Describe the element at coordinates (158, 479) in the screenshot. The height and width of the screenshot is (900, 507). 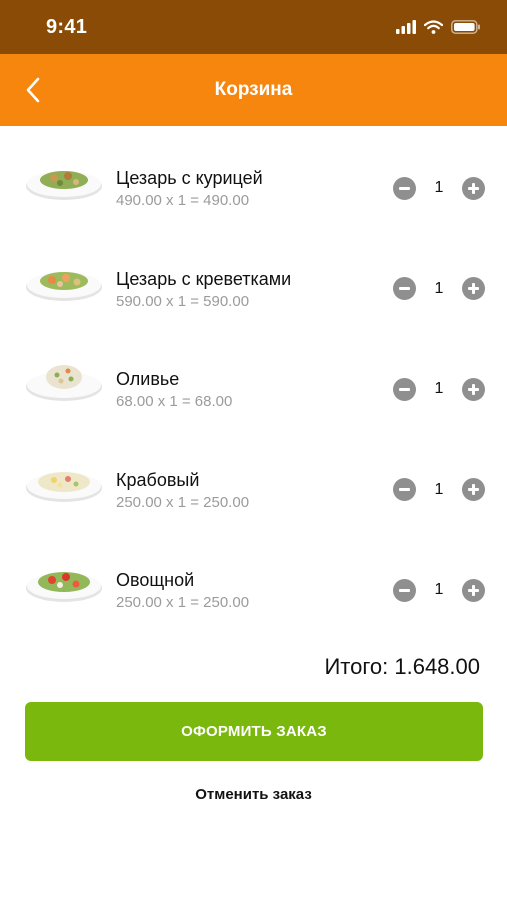
I see `dish-name: Крабовый` at that location.